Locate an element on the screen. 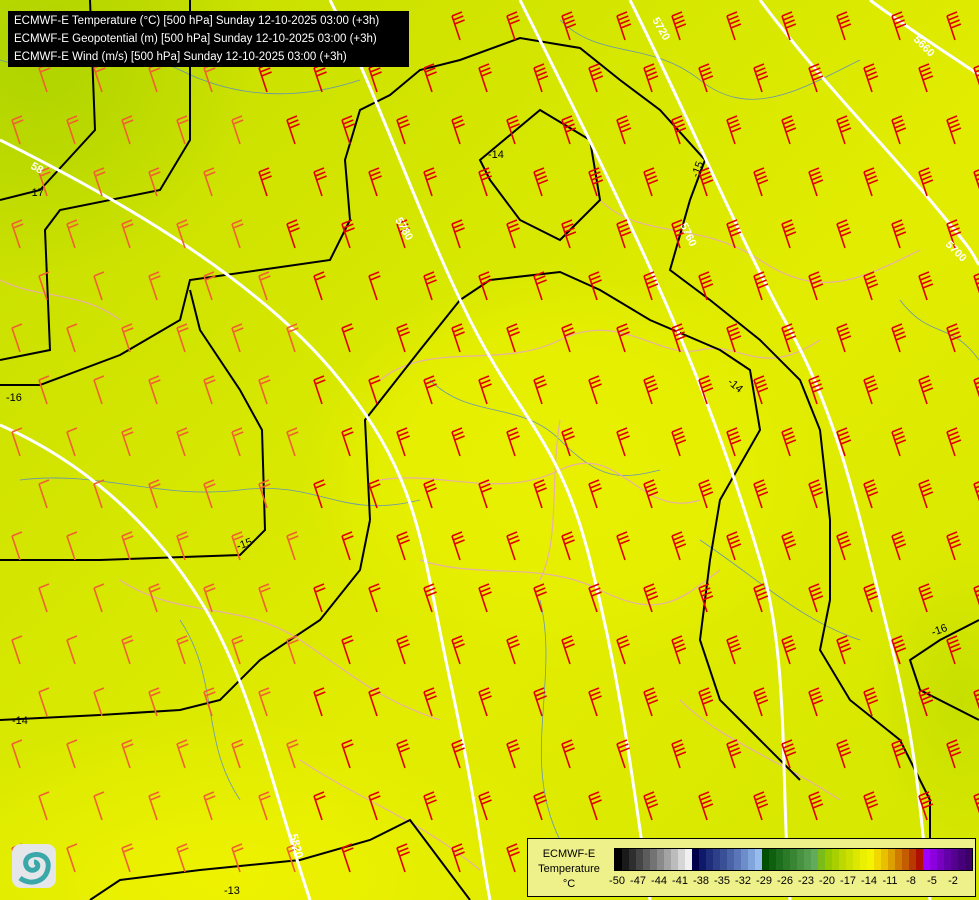  color-scale-tick: -20 is located at coordinates (827, 881).